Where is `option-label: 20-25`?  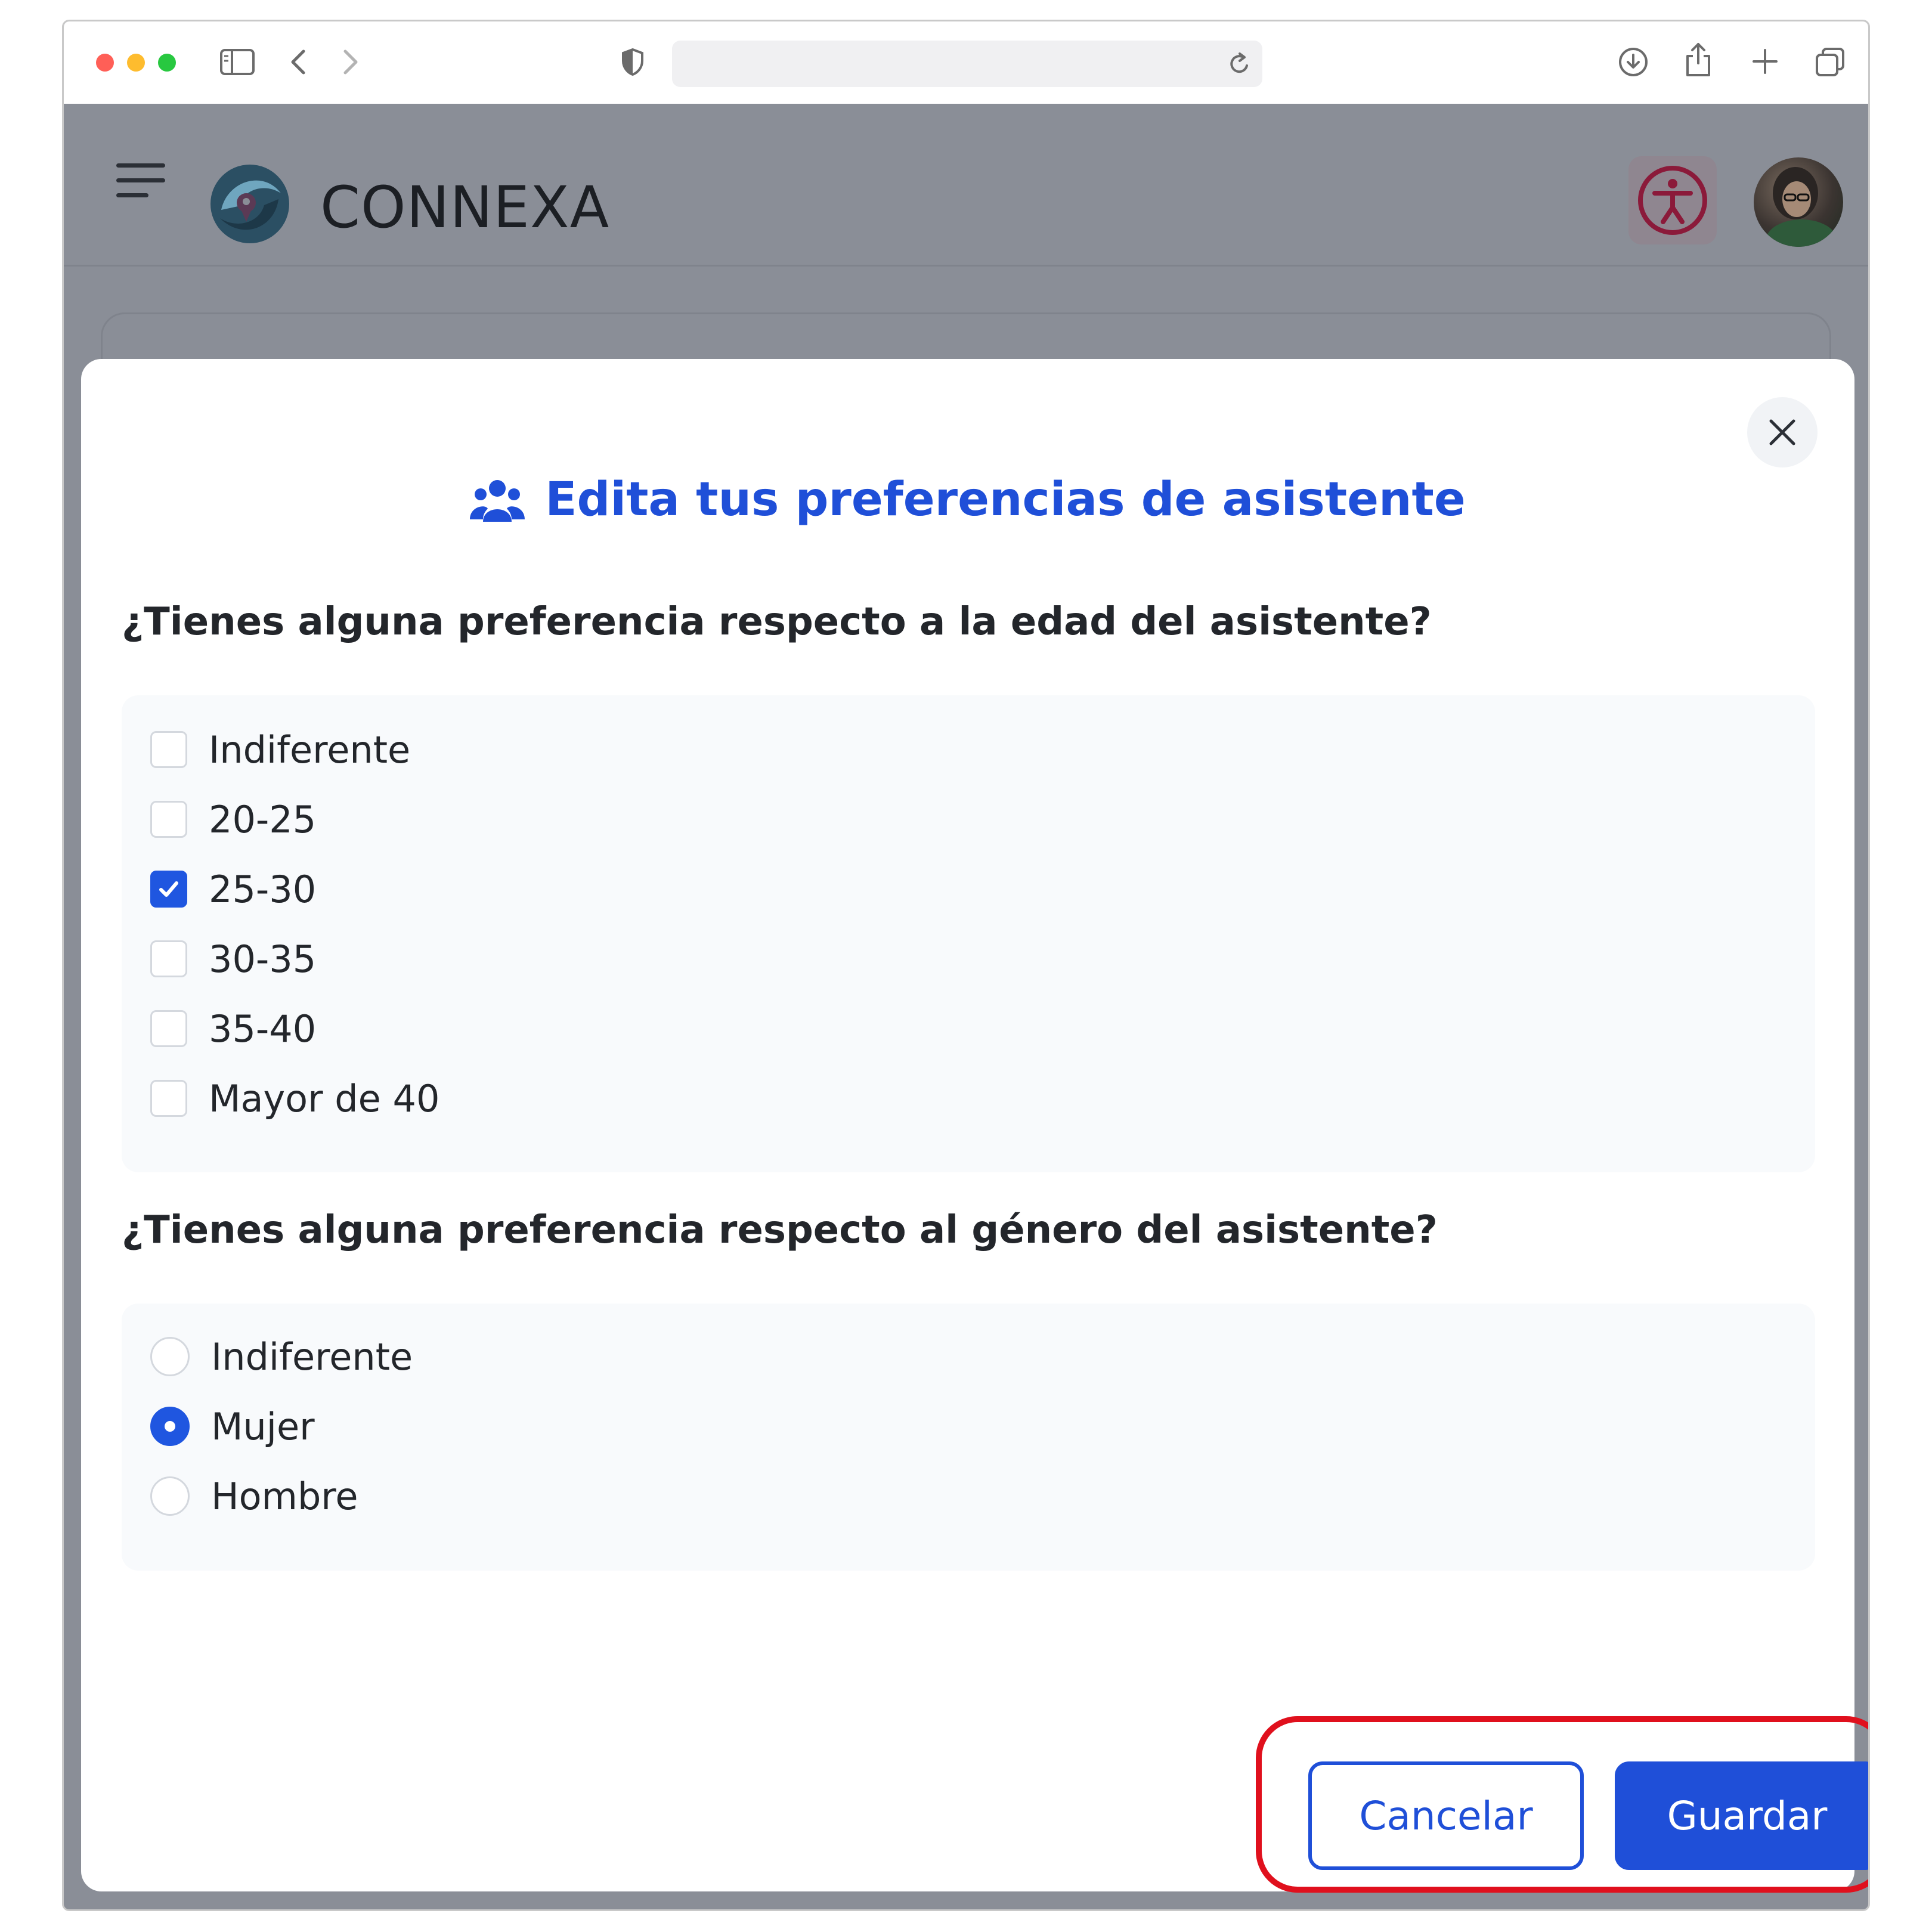 option-label: 20-25 is located at coordinates (263, 819).